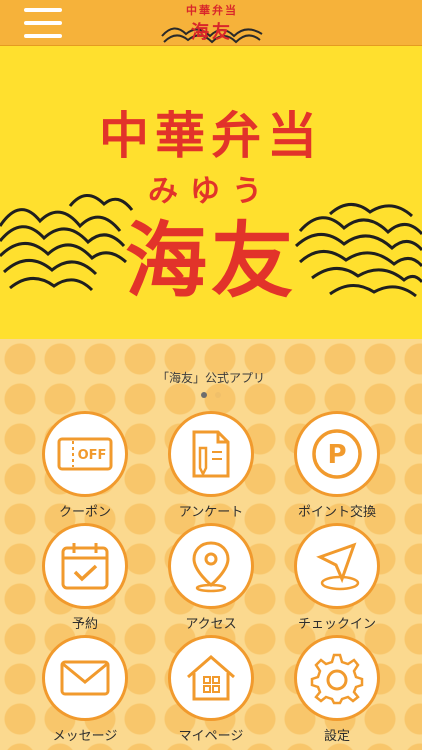  I want to click on mail-icon, so click(85, 678).